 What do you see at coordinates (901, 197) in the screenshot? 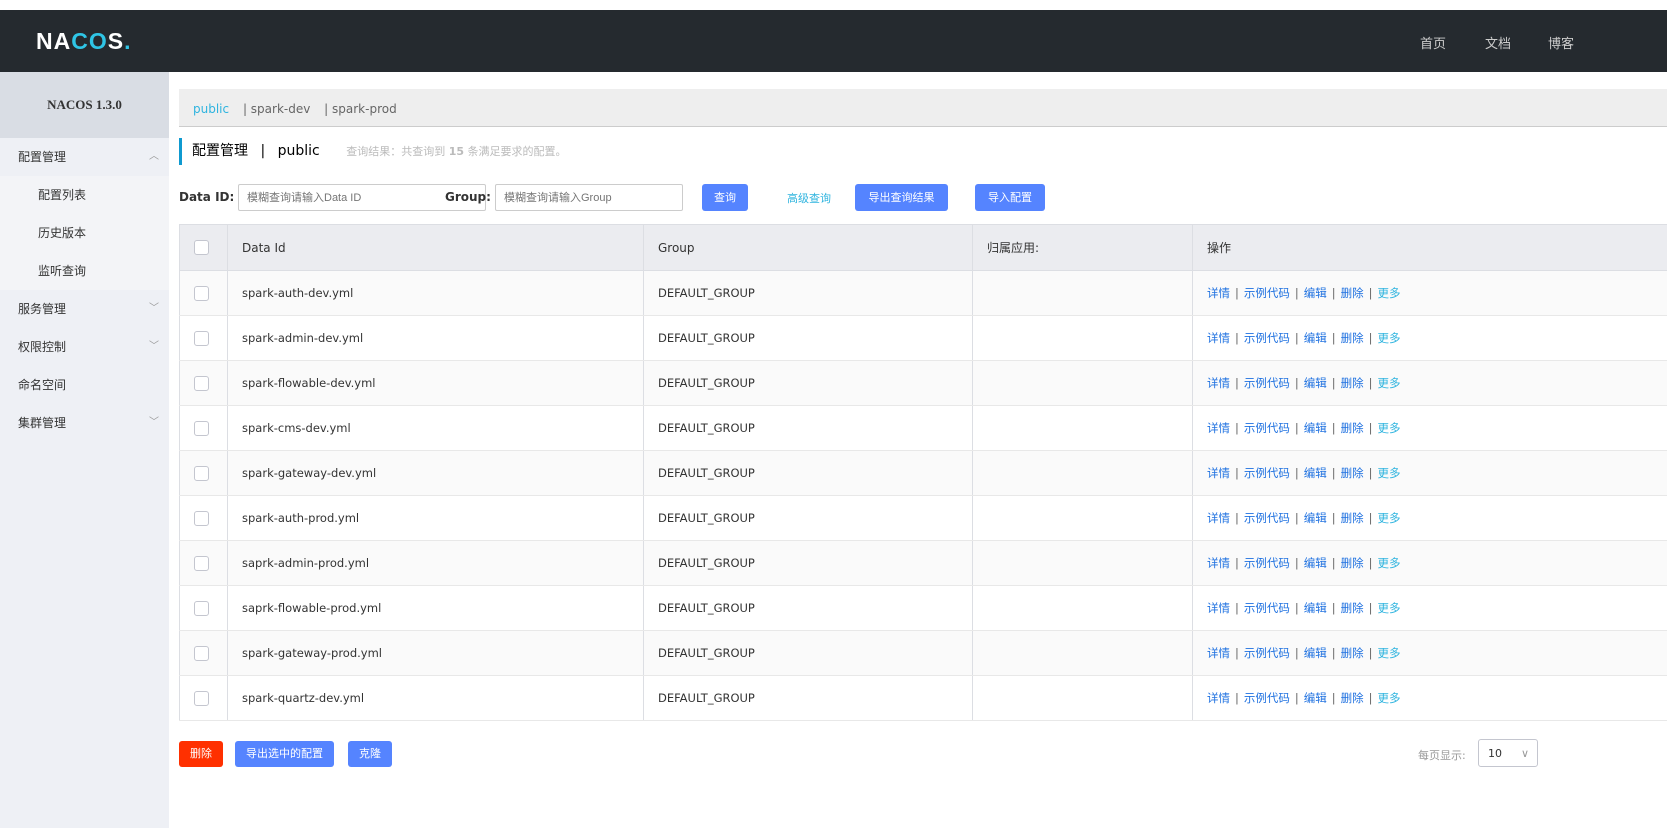
I see `export-results-button: 导出查询结果` at bounding box center [901, 197].